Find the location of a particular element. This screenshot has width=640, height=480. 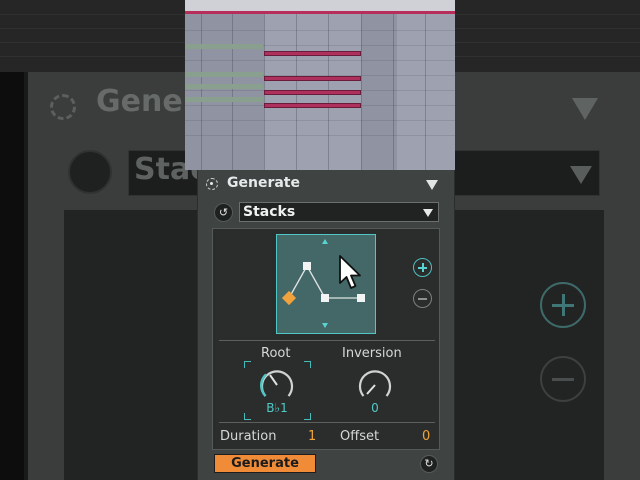

mouse-pointer-icon is located at coordinates (350, 272).